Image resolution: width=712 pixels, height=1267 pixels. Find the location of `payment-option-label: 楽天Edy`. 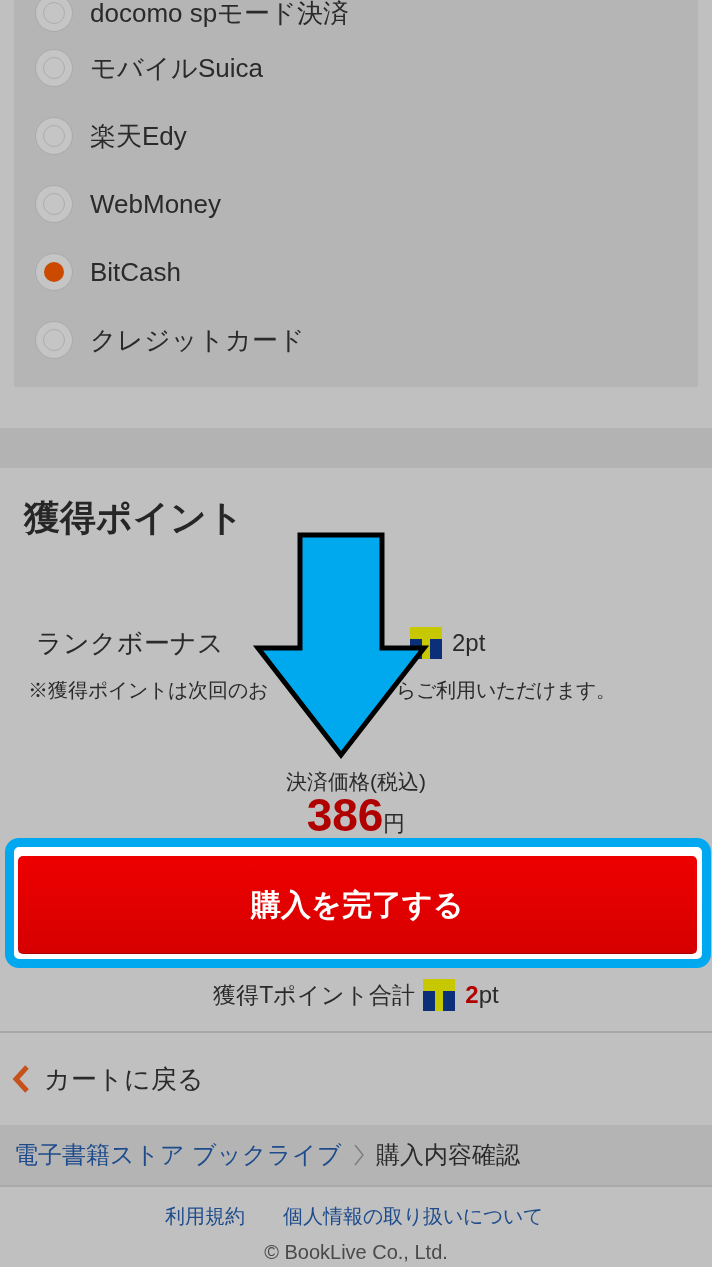

payment-option-label: 楽天Edy is located at coordinates (138, 136).